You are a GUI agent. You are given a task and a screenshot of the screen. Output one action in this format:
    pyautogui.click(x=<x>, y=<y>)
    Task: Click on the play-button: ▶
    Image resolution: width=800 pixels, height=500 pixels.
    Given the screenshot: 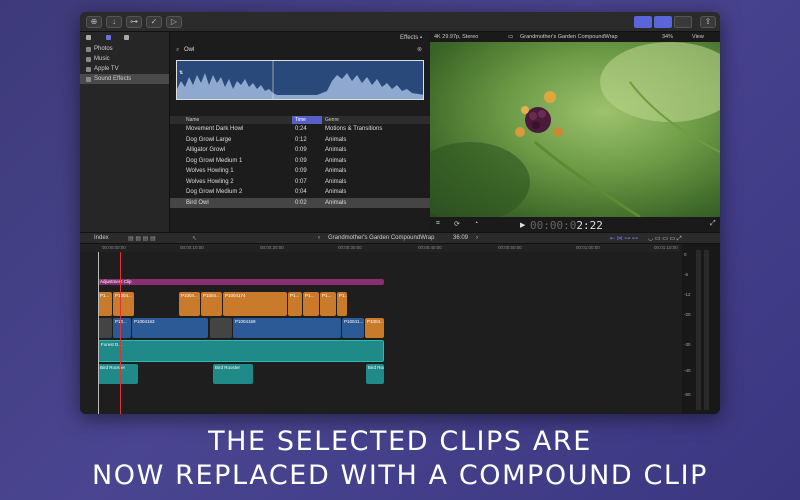 What is the action you would take?
    pyautogui.click(x=522, y=225)
    